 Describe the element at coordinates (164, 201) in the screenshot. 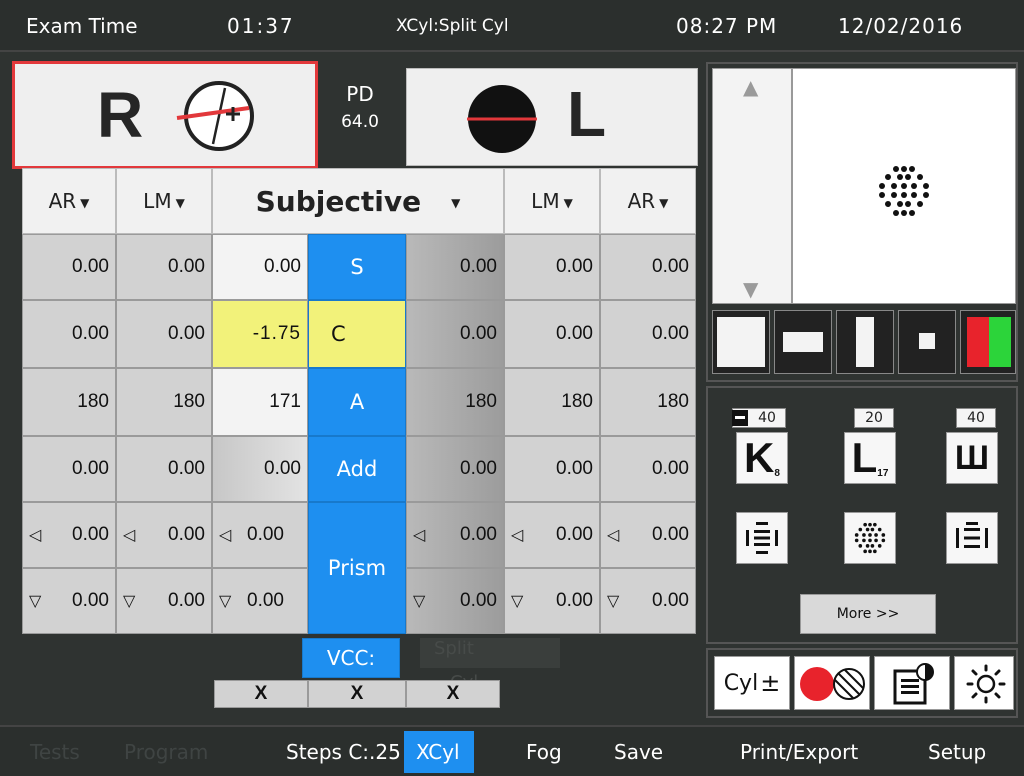

I see `right-lm-column-header: LM ▼` at that location.